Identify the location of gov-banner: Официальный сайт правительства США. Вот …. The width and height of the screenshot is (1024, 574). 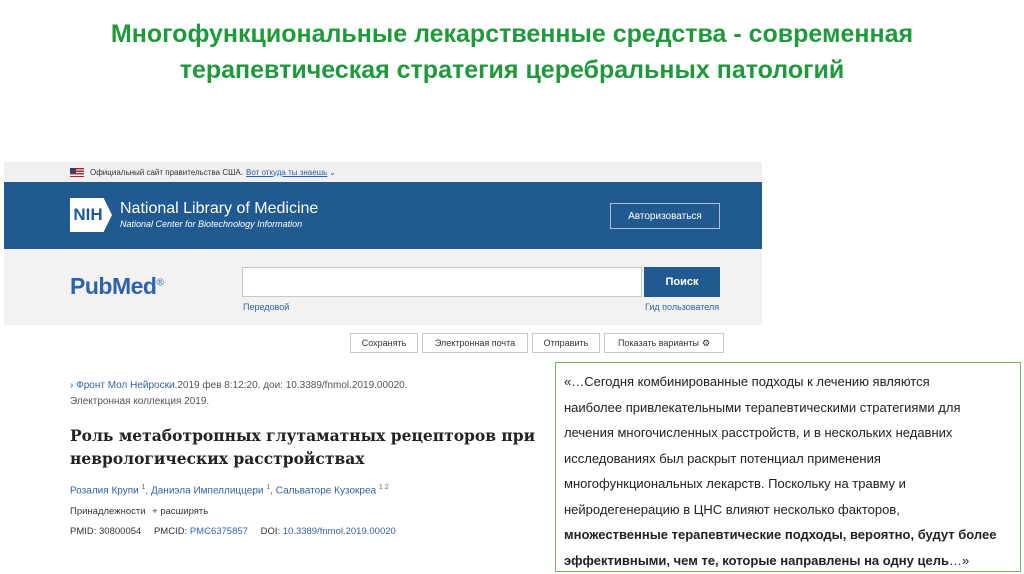
(383, 172).